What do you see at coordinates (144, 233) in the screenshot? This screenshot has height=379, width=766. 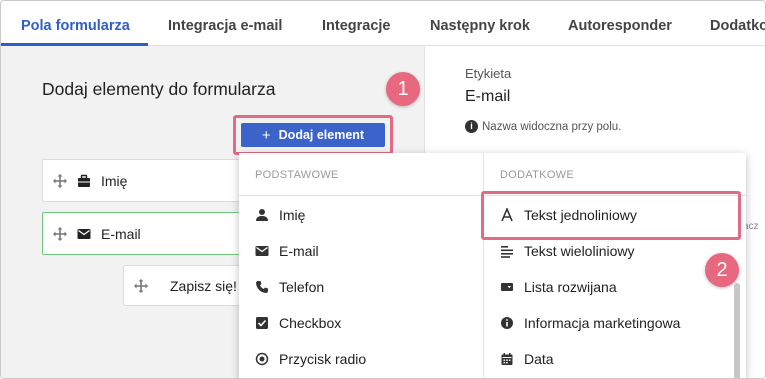 I see `form-field-email: E-mail` at bounding box center [144, 233].